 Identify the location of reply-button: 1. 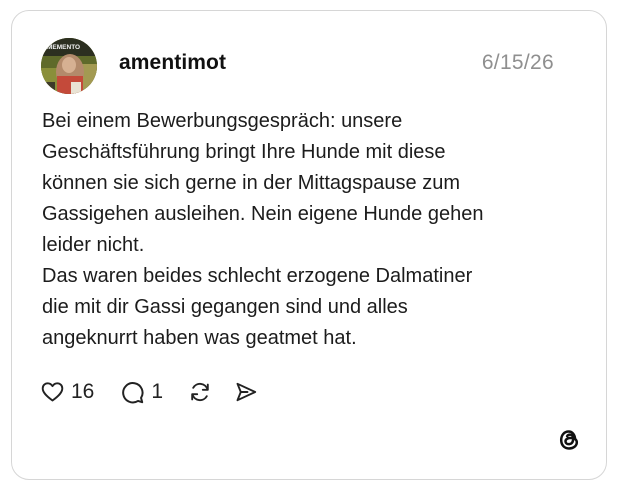
(141, 392).